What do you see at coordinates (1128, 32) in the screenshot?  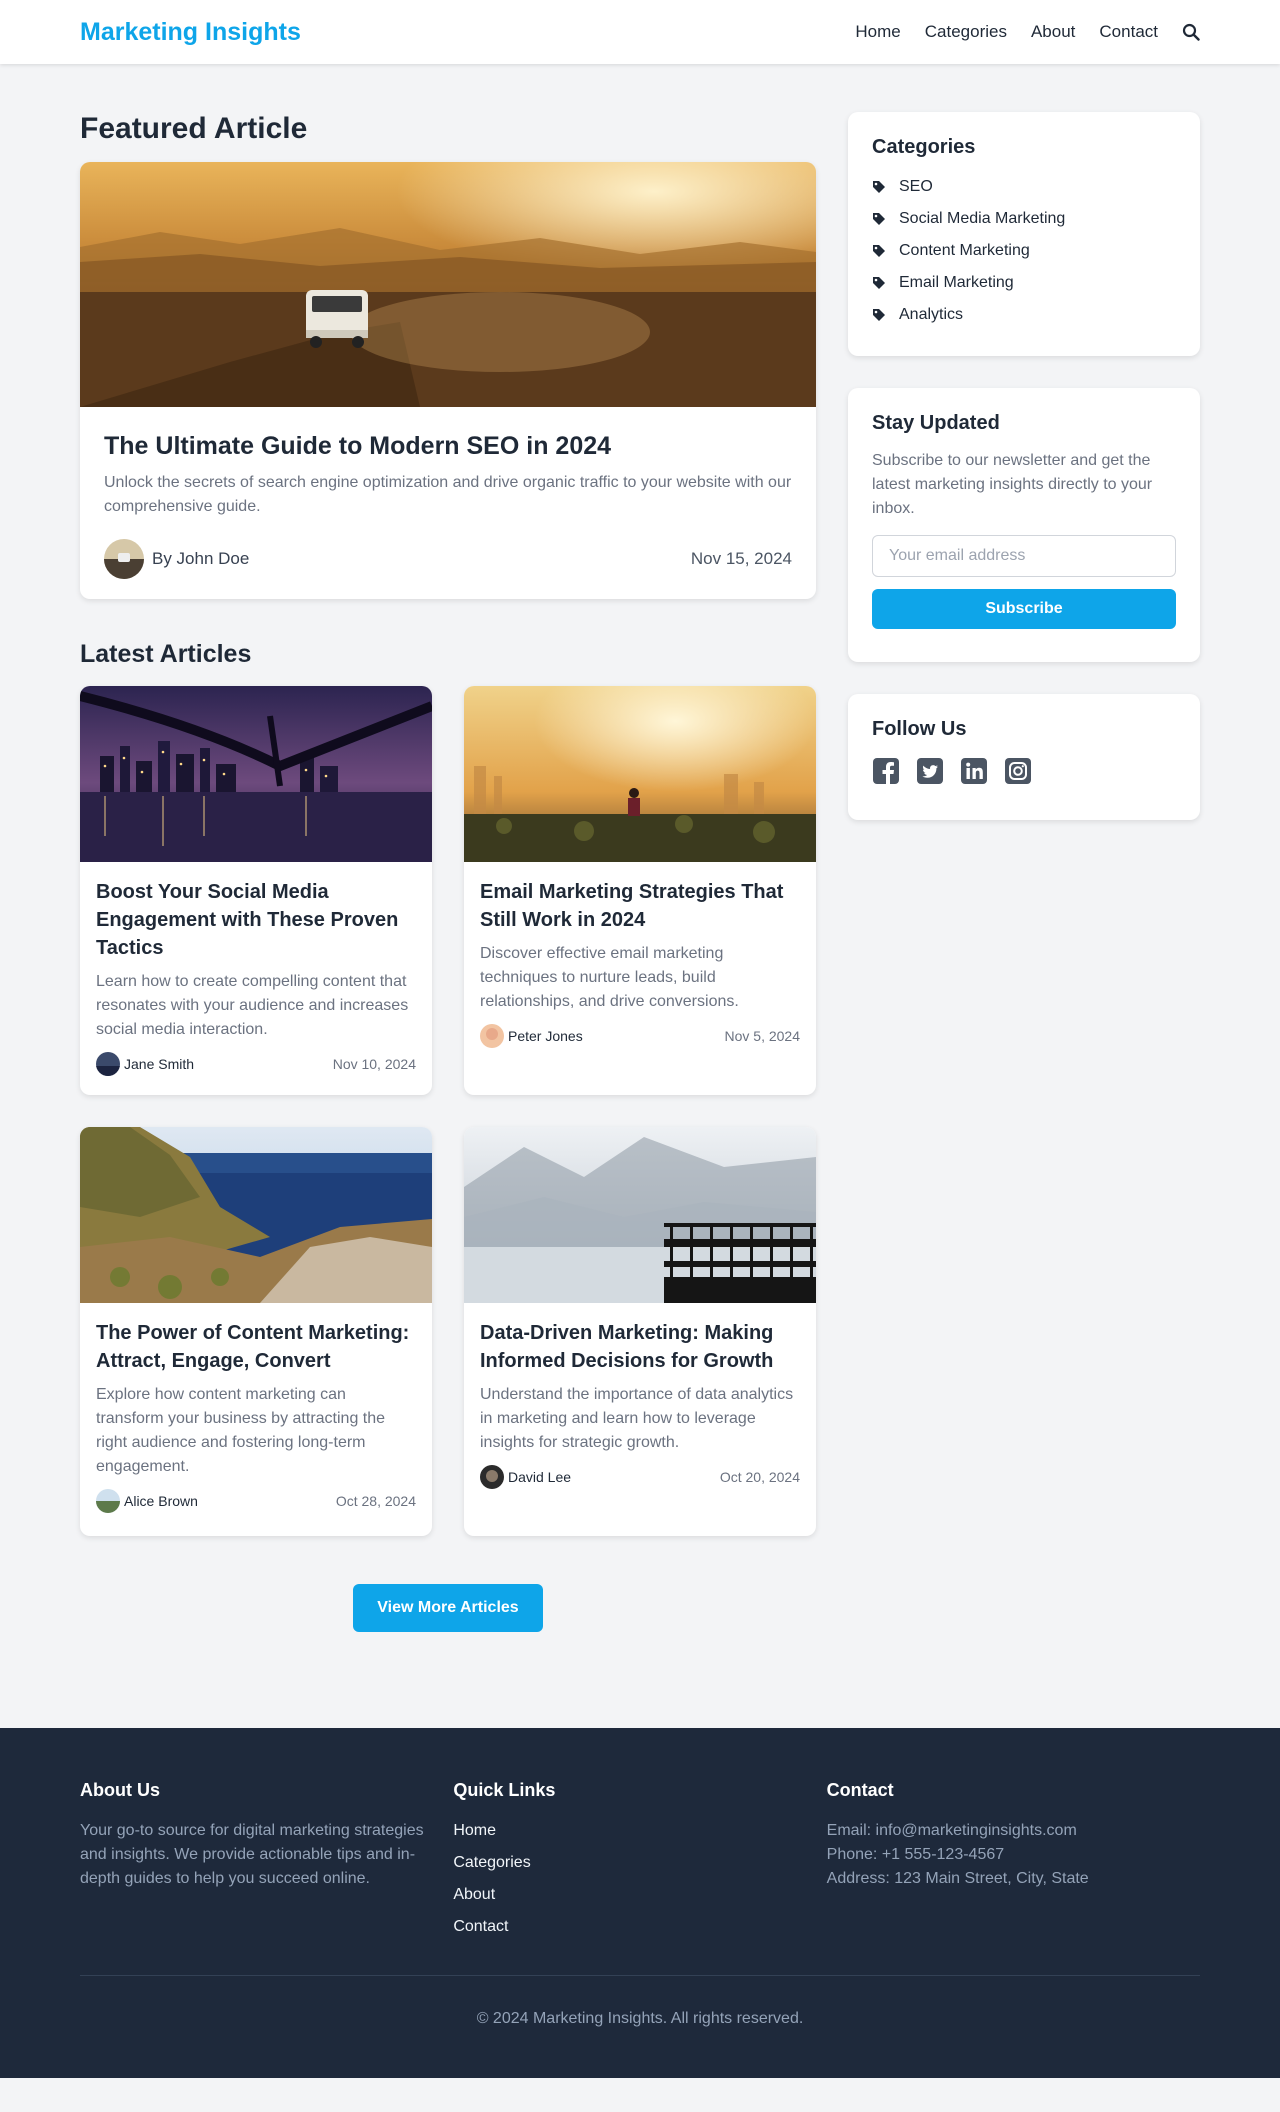 I see `nav-contact: Contact` at bounding box center [1128, 32].